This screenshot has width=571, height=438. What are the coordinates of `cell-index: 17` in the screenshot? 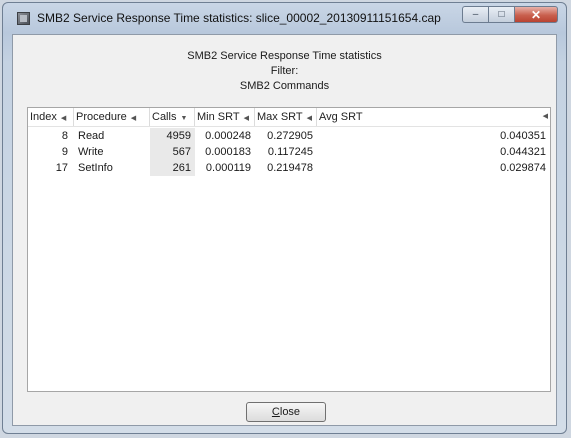 It's located at (61, 168).